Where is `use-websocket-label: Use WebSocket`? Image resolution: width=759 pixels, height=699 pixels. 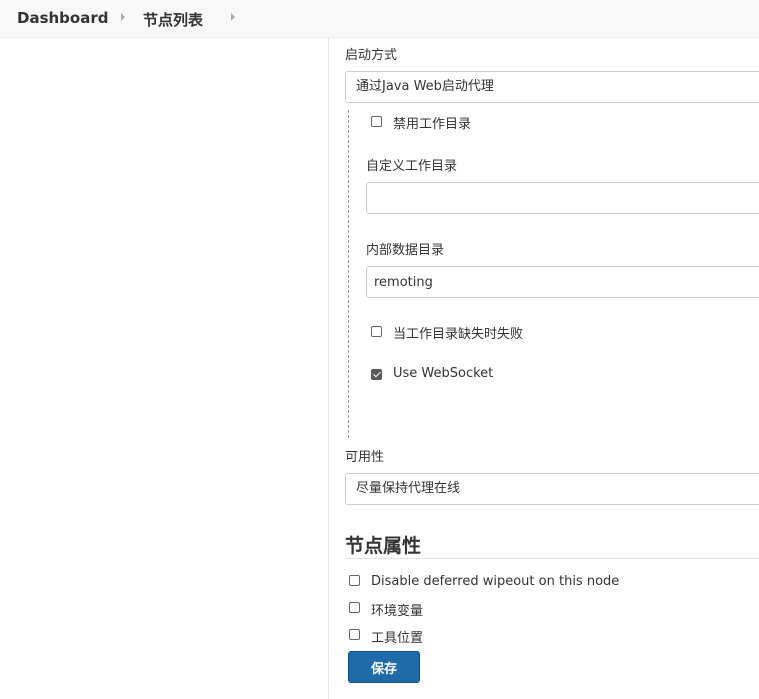
use-websocket-label: Use WebSocket is located at coordinates (443, 373).